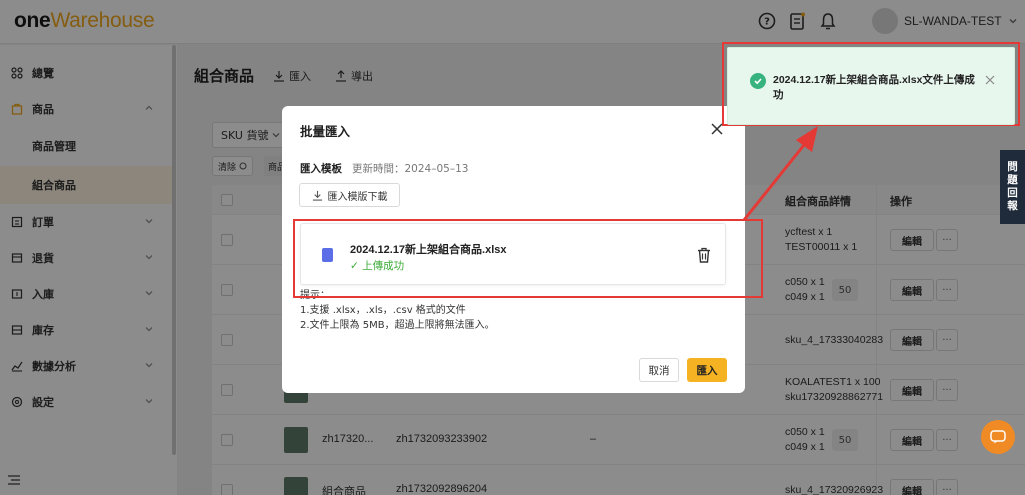  Describe the element at coordinates (410, 169) in the screenshot. I see `template-update-time: 更新時間：2024–05–13` at that location.